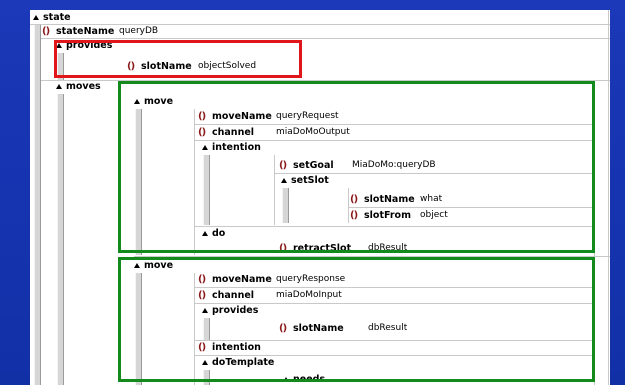 Image resolution: width=625 pixels, height=385 pixels. I want to click on node-moves: moves, so click(83, 86).